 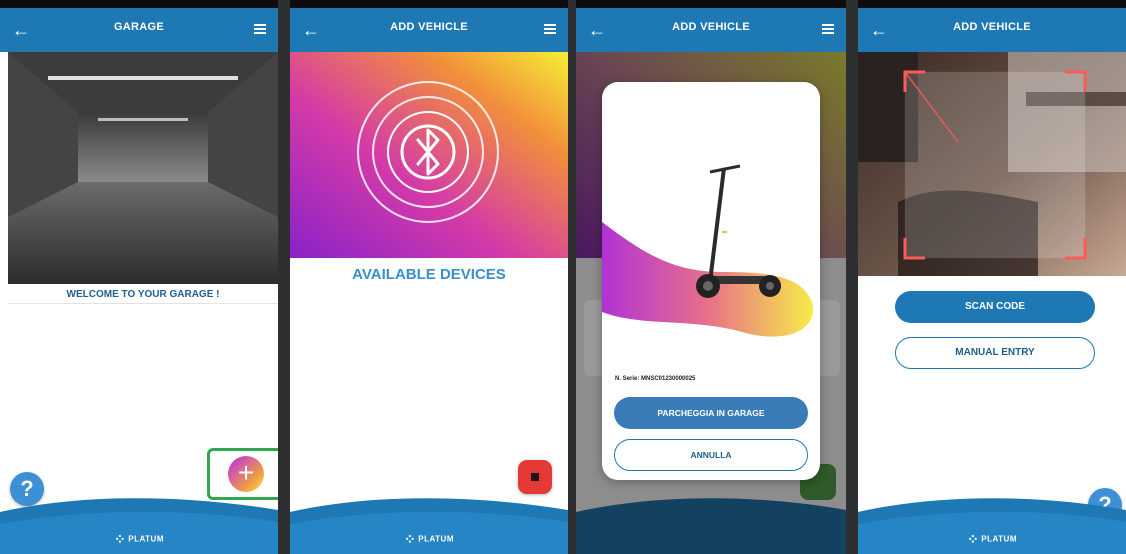 I want to click on camera-viewfinder, so click(x=992, y=164).